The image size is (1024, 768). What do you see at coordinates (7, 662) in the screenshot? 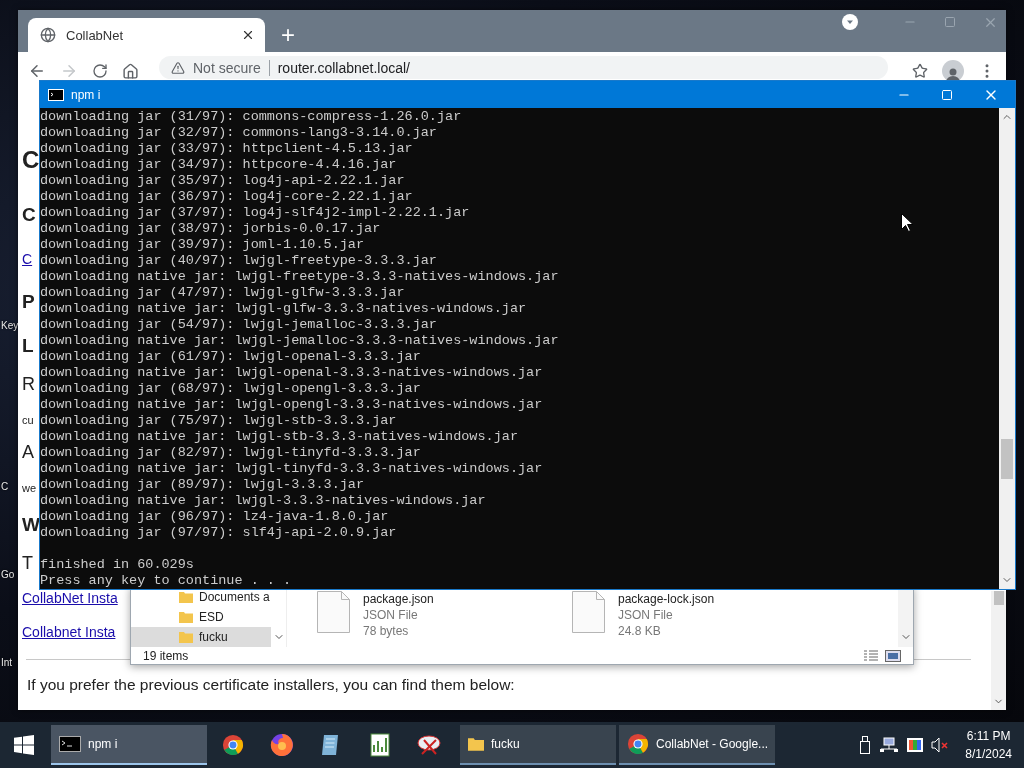
I see `desktop-icon-label: Int` at bounding box center [7, 662].